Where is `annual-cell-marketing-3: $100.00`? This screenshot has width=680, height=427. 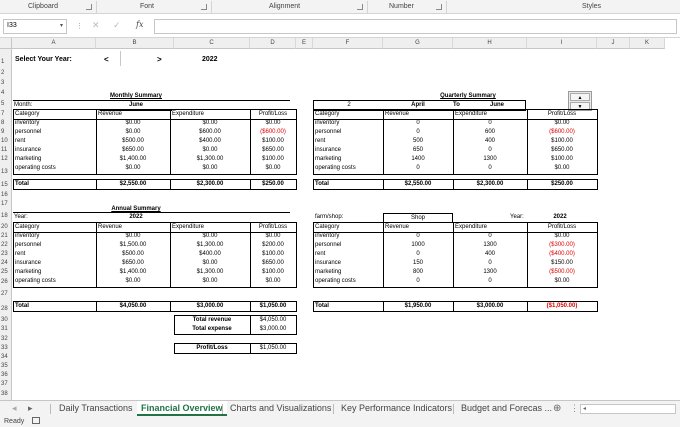 annual-cell-marketing-3: $100.00 is located at coordinates (273, 272).